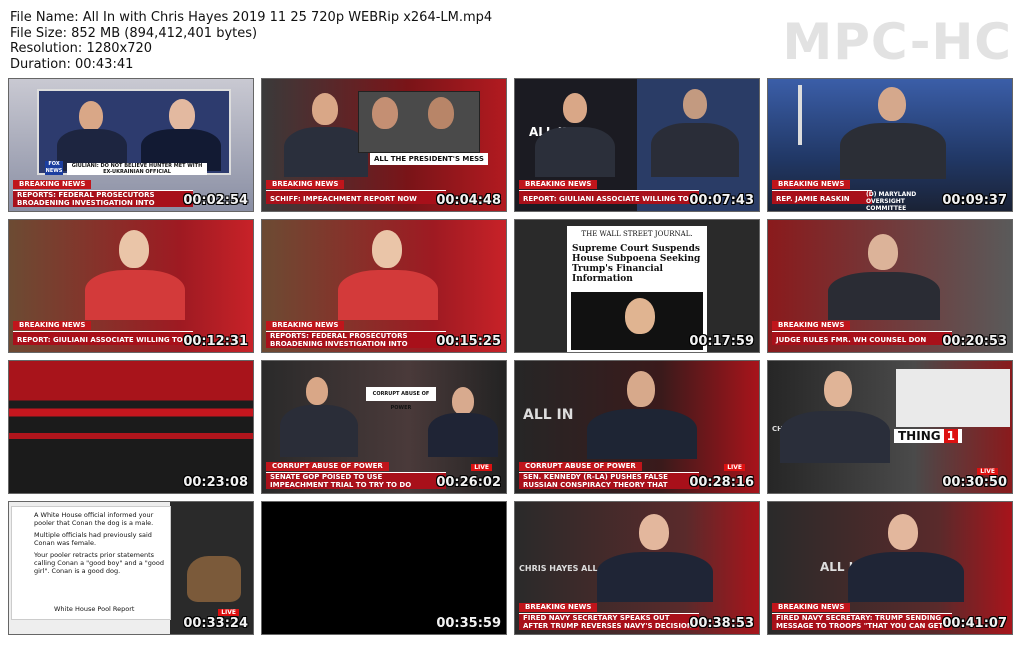 This screenshot has width=1024, height=646. What do you see at coordinates (897, 42) in the screenshot?
I see `mpc-hc-logo: MPC-HC` at bounding box center [897, 42].